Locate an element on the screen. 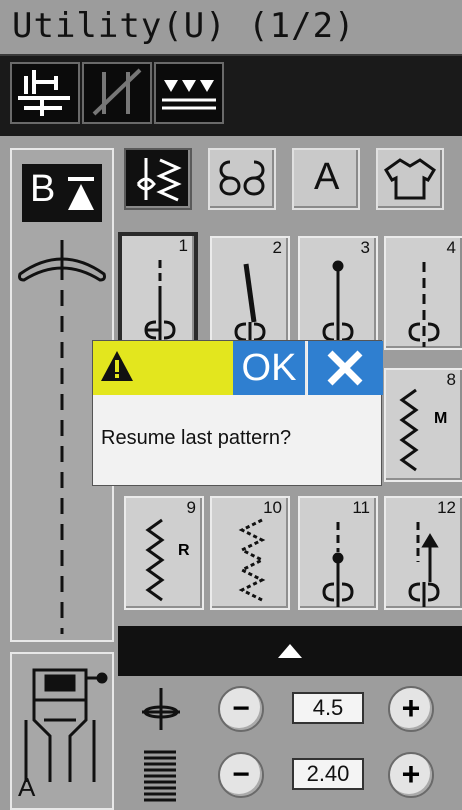  close-icon is located at coordinates (345, 368).